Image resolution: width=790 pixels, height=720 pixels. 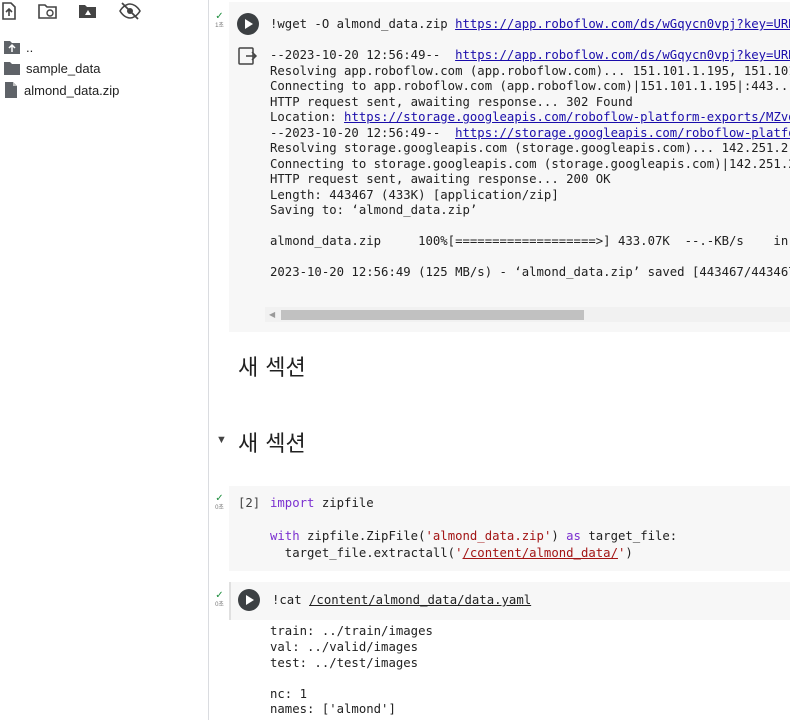 I want to click on output-line: names: ['almond'], so click(x=333, y=709).